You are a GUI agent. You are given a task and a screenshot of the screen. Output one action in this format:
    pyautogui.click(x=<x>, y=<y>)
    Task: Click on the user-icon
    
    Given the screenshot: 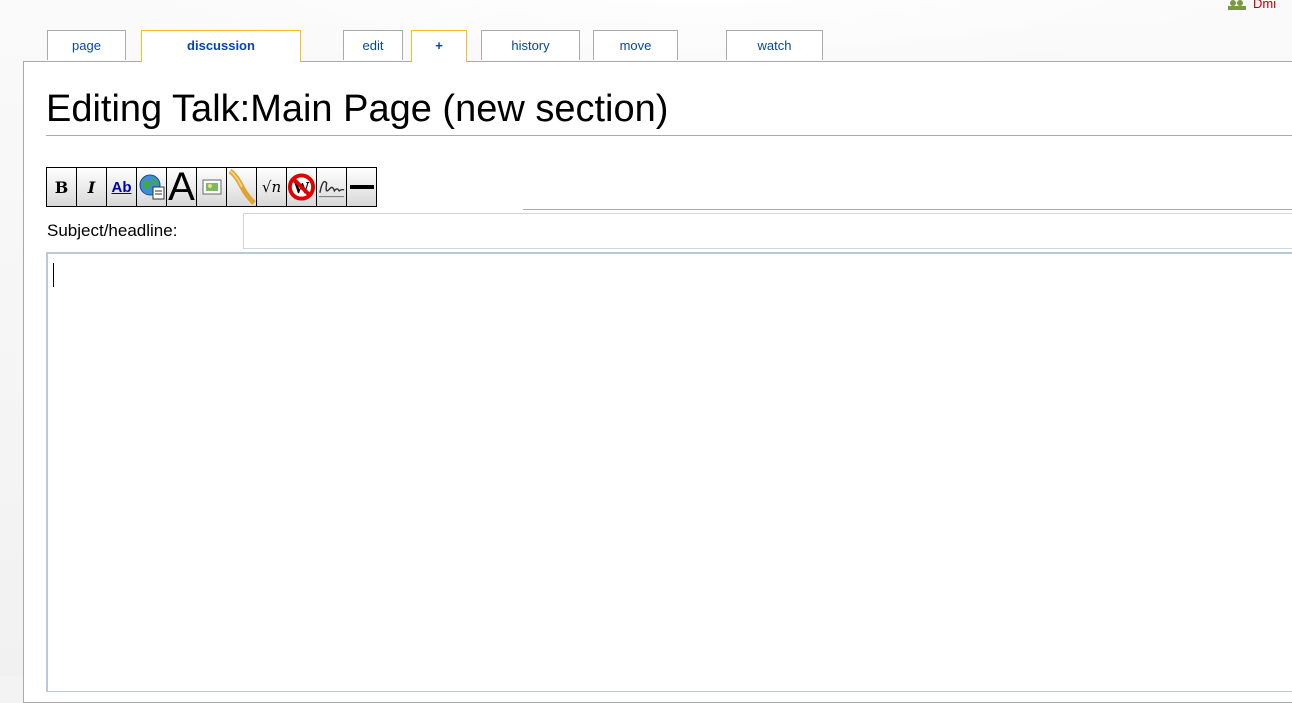 What is the action you would take?
    pyautogui.click(x=1237, y=5)
    